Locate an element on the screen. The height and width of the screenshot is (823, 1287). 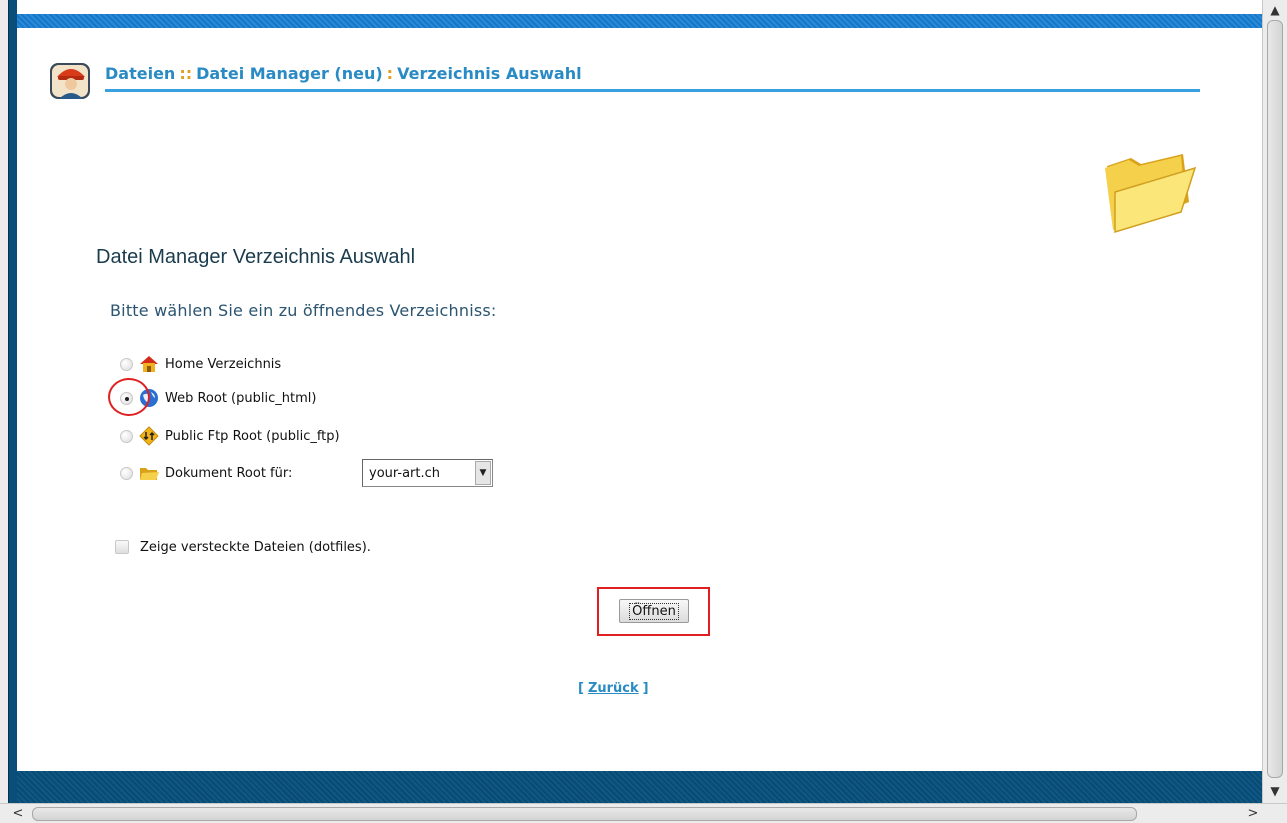
select-value: your-art.ch is located at coordinates (405, 473).